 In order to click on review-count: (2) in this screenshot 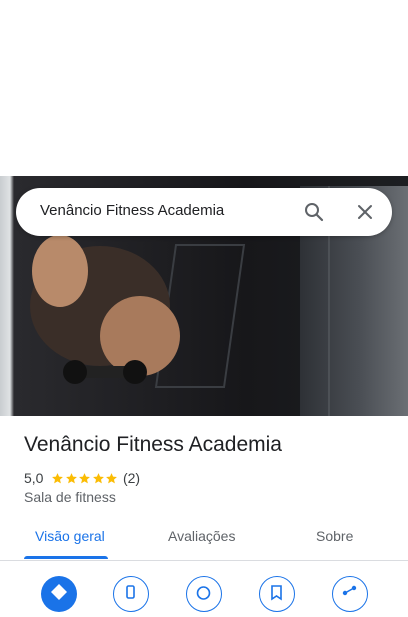, I will do `click(131, 478)`.